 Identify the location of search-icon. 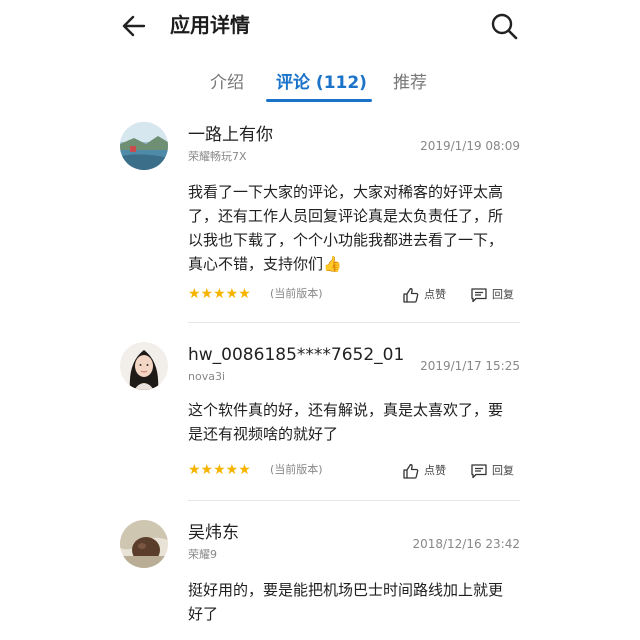
(504, 26).